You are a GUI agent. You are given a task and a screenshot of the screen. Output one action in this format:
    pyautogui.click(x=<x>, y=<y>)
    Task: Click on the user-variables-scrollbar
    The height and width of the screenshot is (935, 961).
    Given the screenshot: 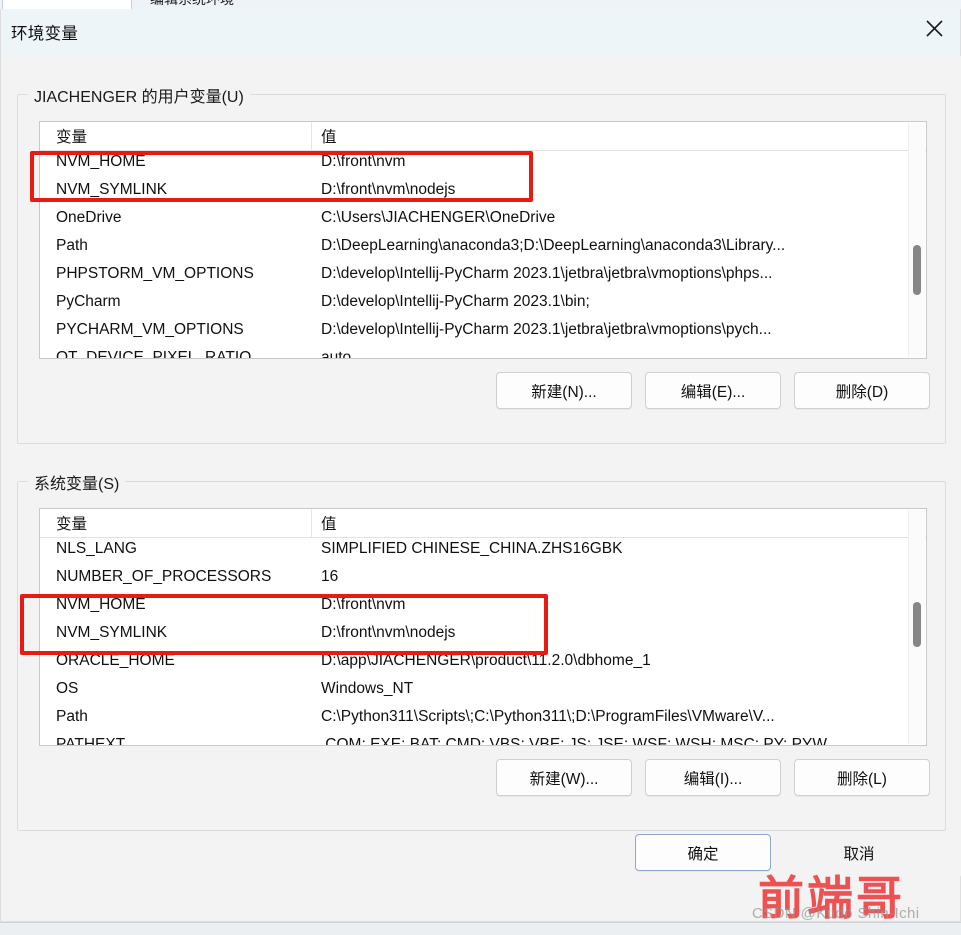 What is the action you would take?
    pyautogui.click(x=916, y=240)
    